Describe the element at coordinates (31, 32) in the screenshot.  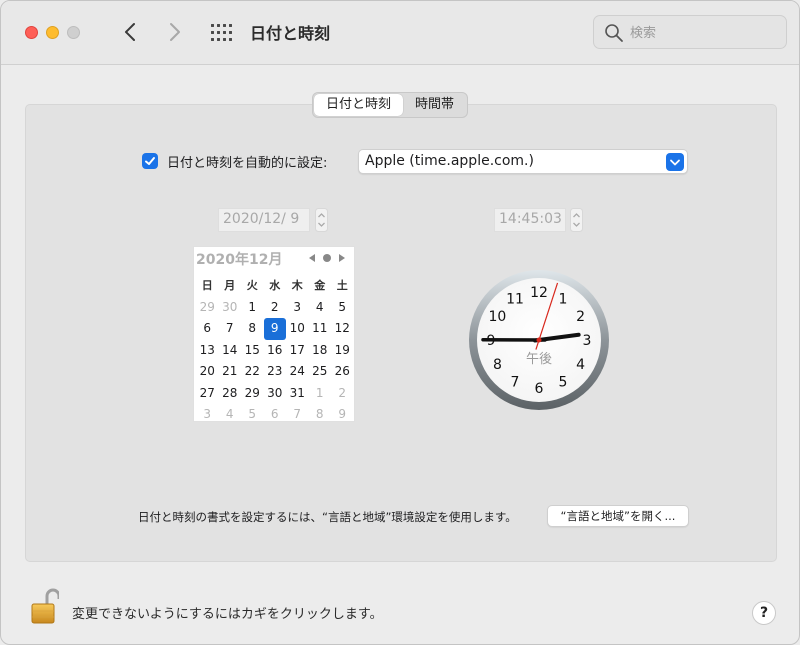
I see `close-button` at that location.